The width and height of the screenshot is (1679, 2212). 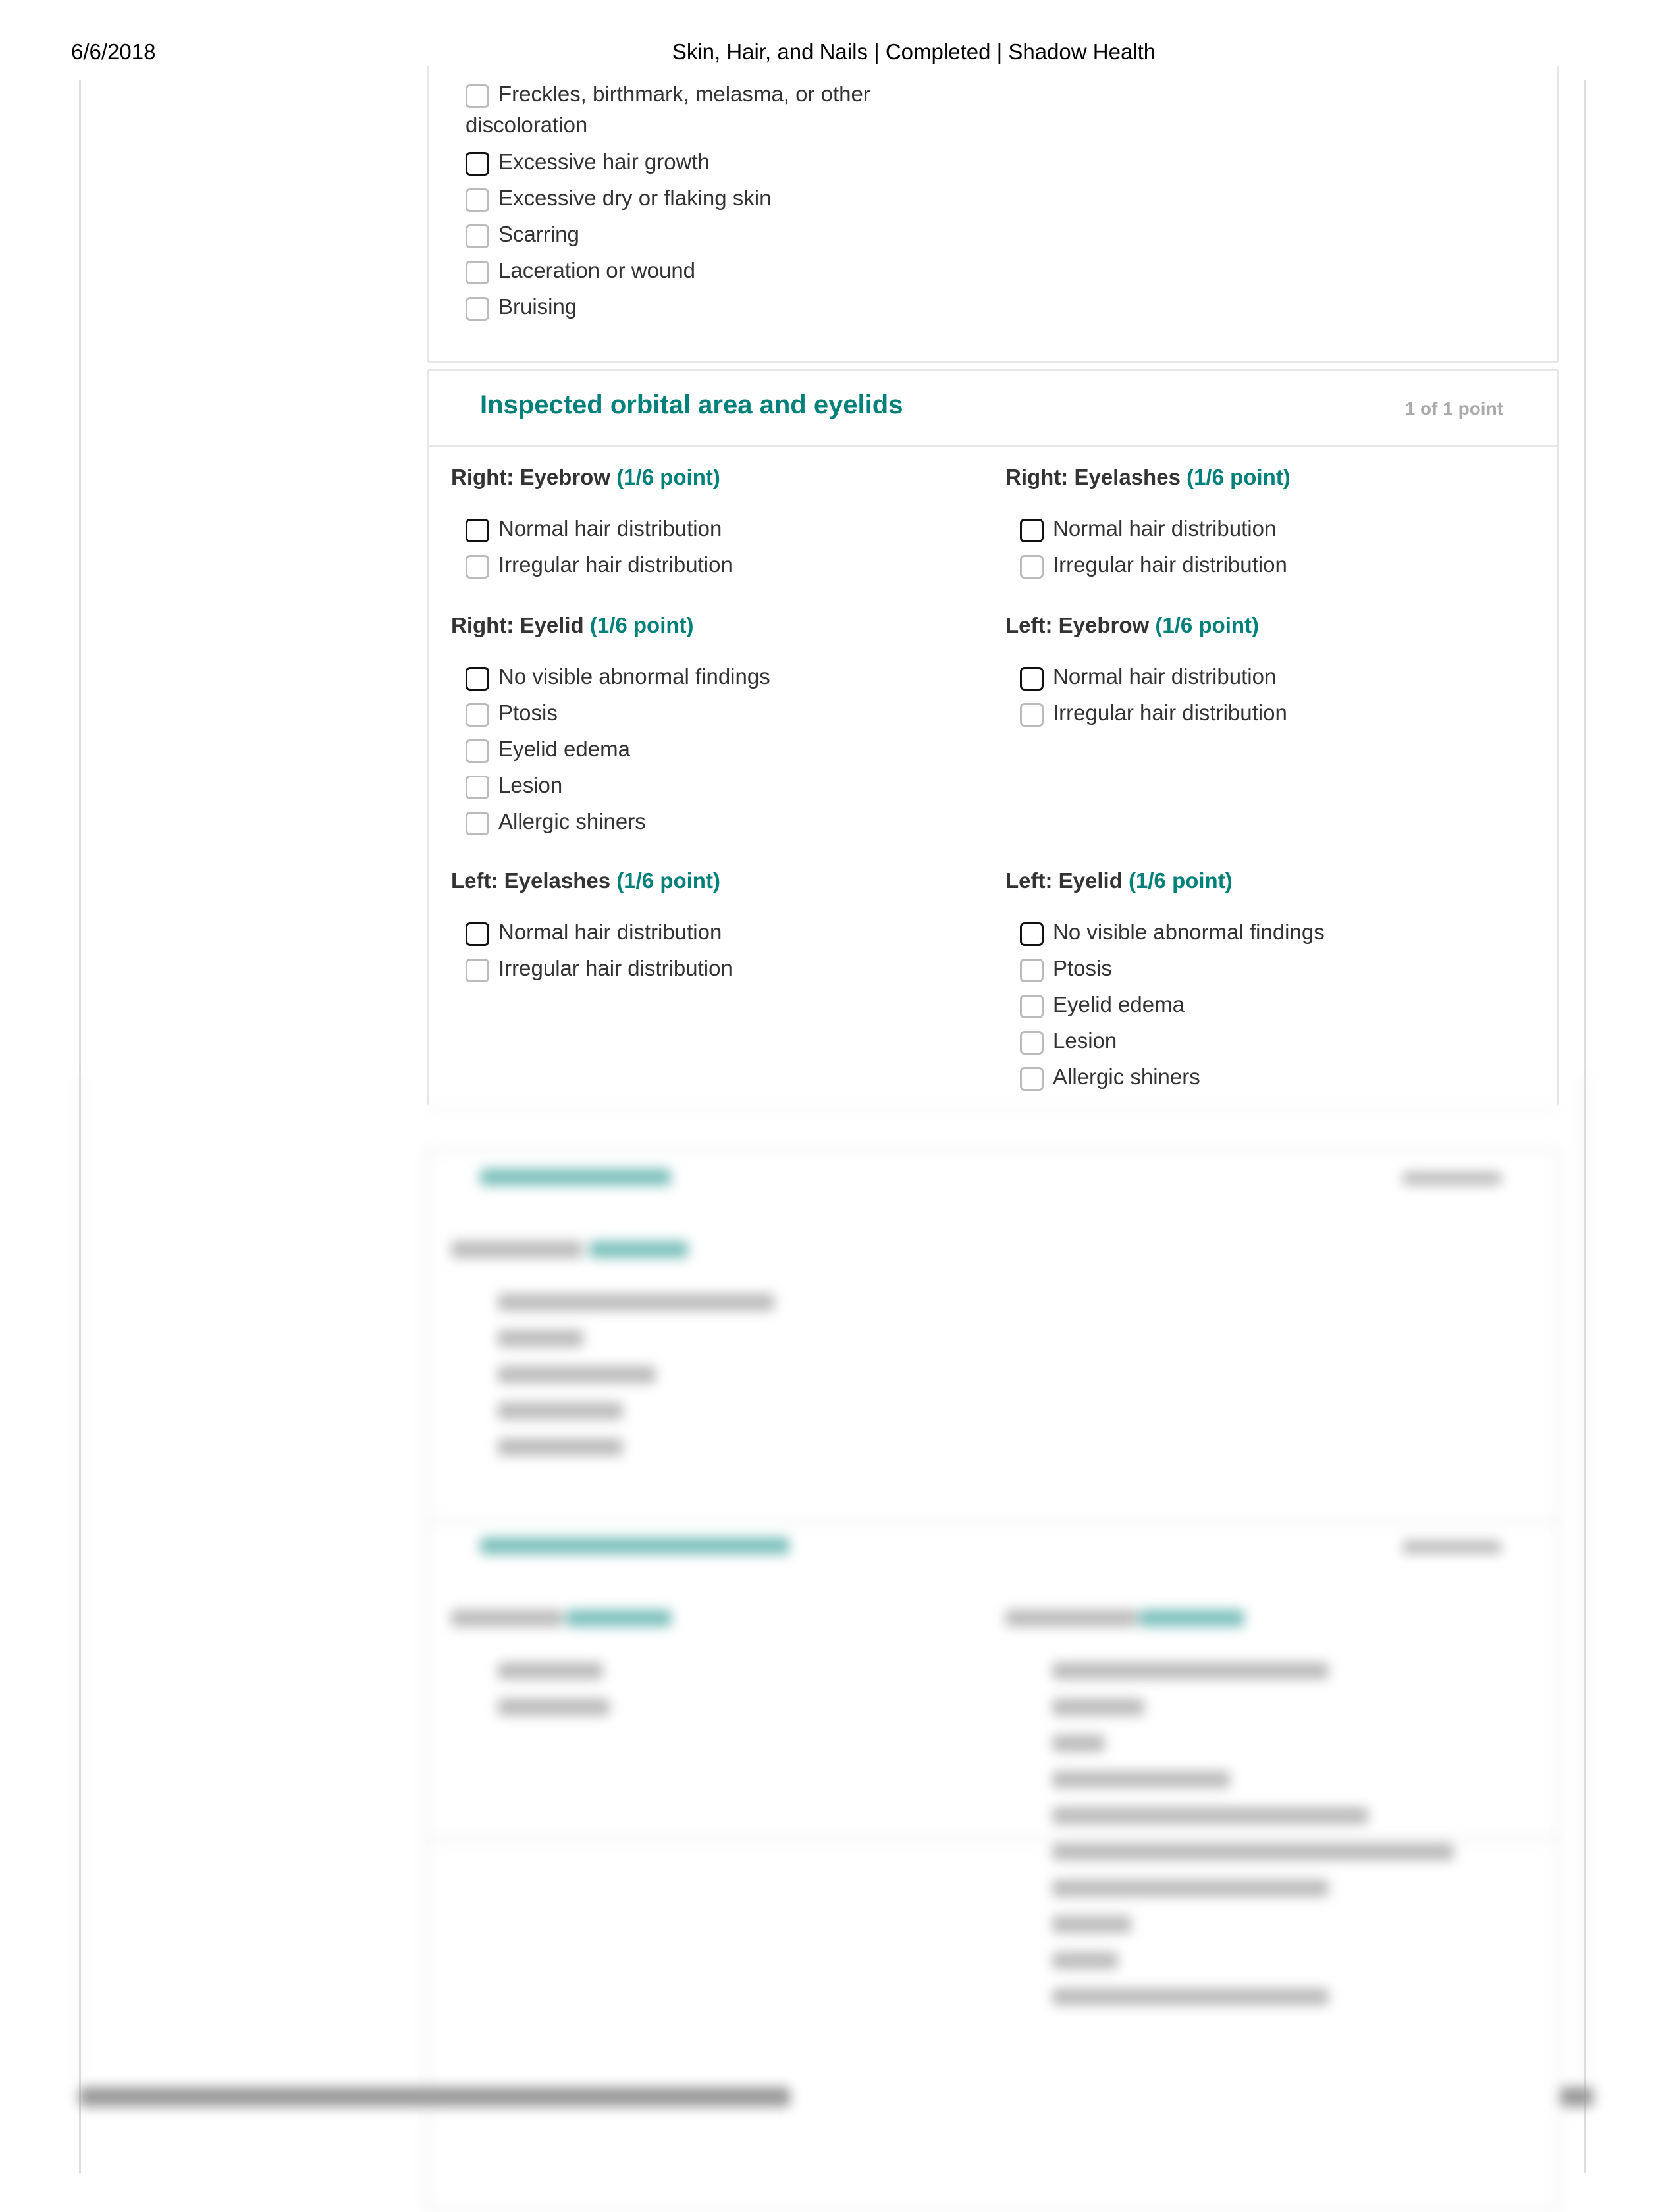 What do you see at coordinates (531, 477) in the screenshot?
I see `heading-text: Right: Eyebrow` at bounding box center [531, 477].